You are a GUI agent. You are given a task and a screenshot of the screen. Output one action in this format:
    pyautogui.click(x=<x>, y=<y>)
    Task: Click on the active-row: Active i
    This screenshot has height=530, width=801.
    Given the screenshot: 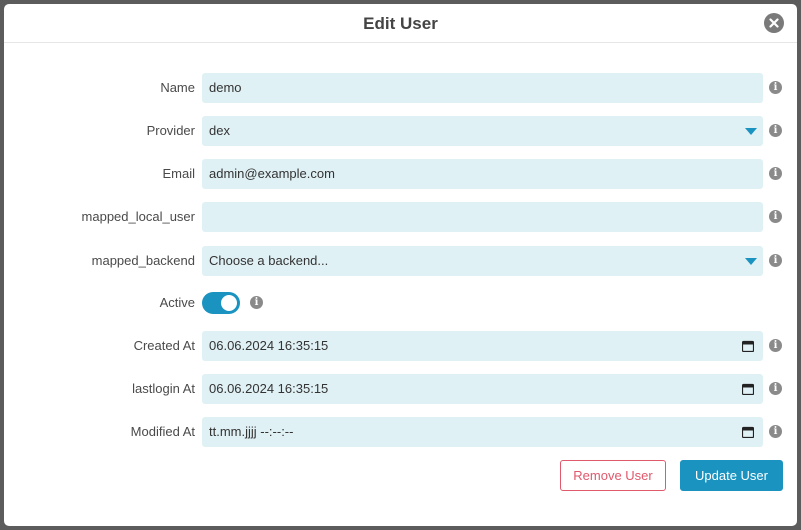 What is the action you would take?
    pyautogui.click(x=400, y=303)
    